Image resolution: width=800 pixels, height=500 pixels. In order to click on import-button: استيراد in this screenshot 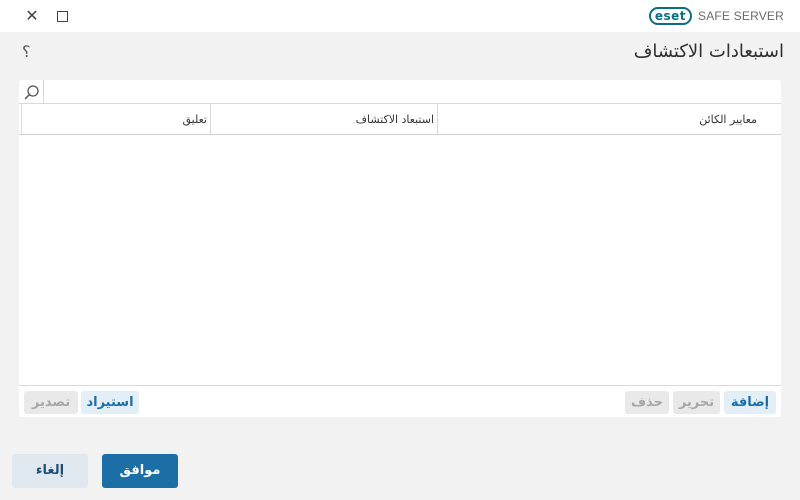, I will do `click(110, 402)`.